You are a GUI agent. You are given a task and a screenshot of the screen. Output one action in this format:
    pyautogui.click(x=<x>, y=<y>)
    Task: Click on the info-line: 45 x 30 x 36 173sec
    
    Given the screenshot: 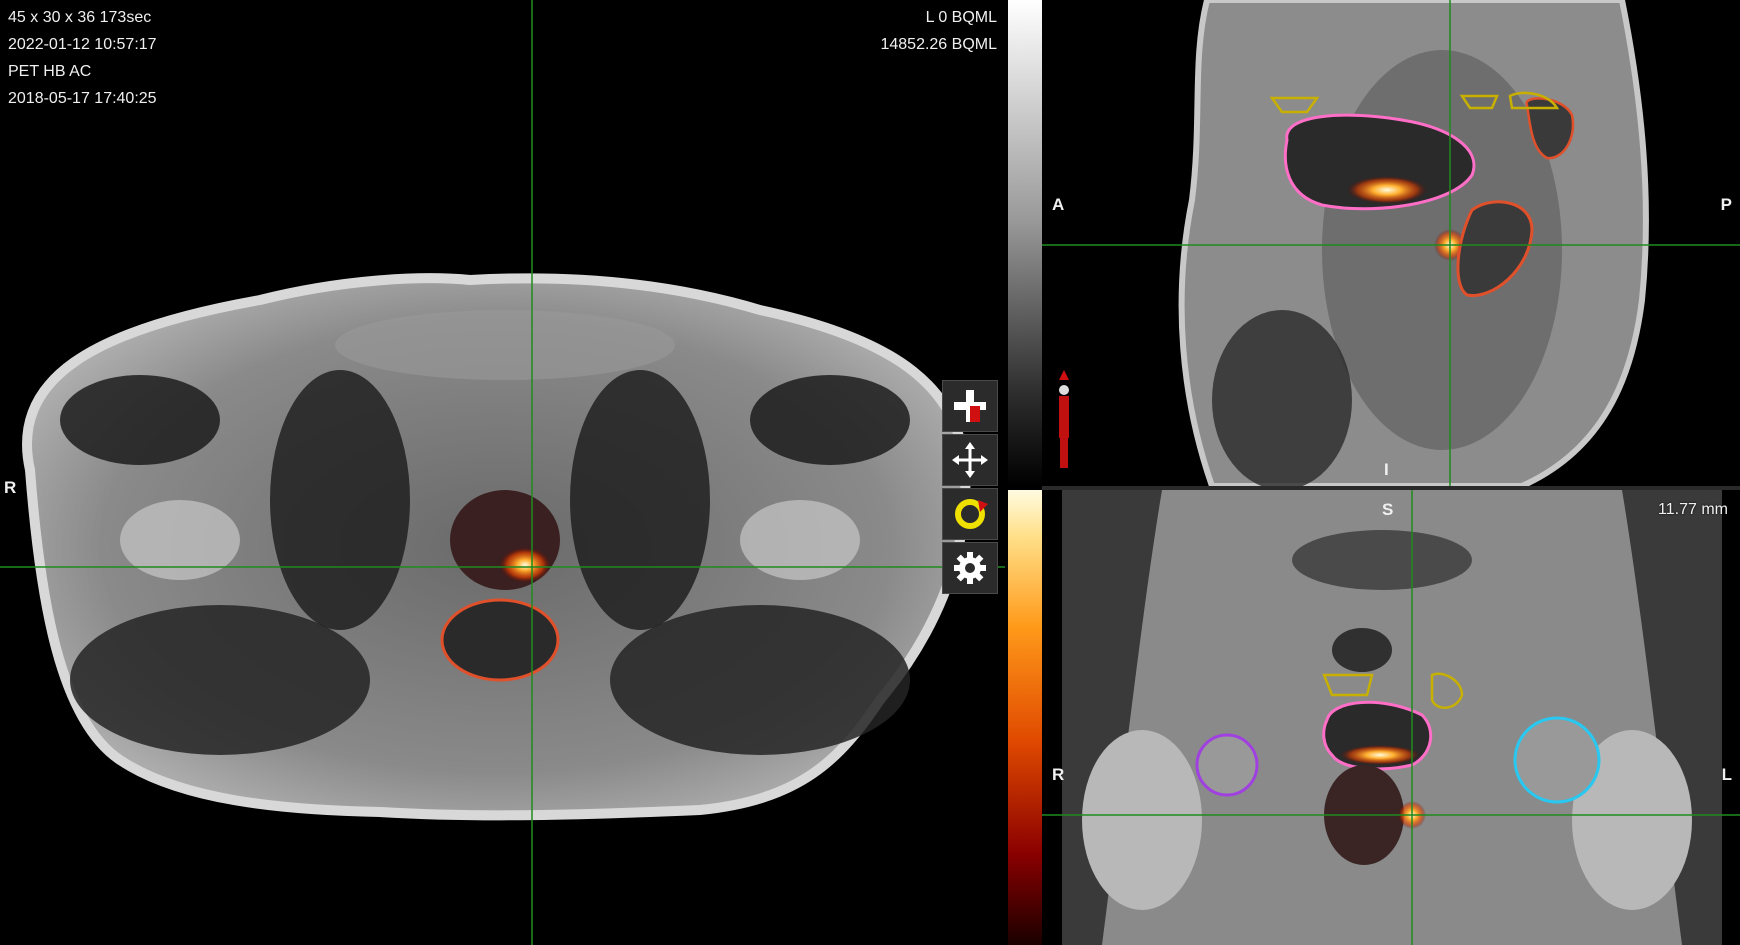 What is the action you would take?
    pyautogui.click(x=80, y=17)
    